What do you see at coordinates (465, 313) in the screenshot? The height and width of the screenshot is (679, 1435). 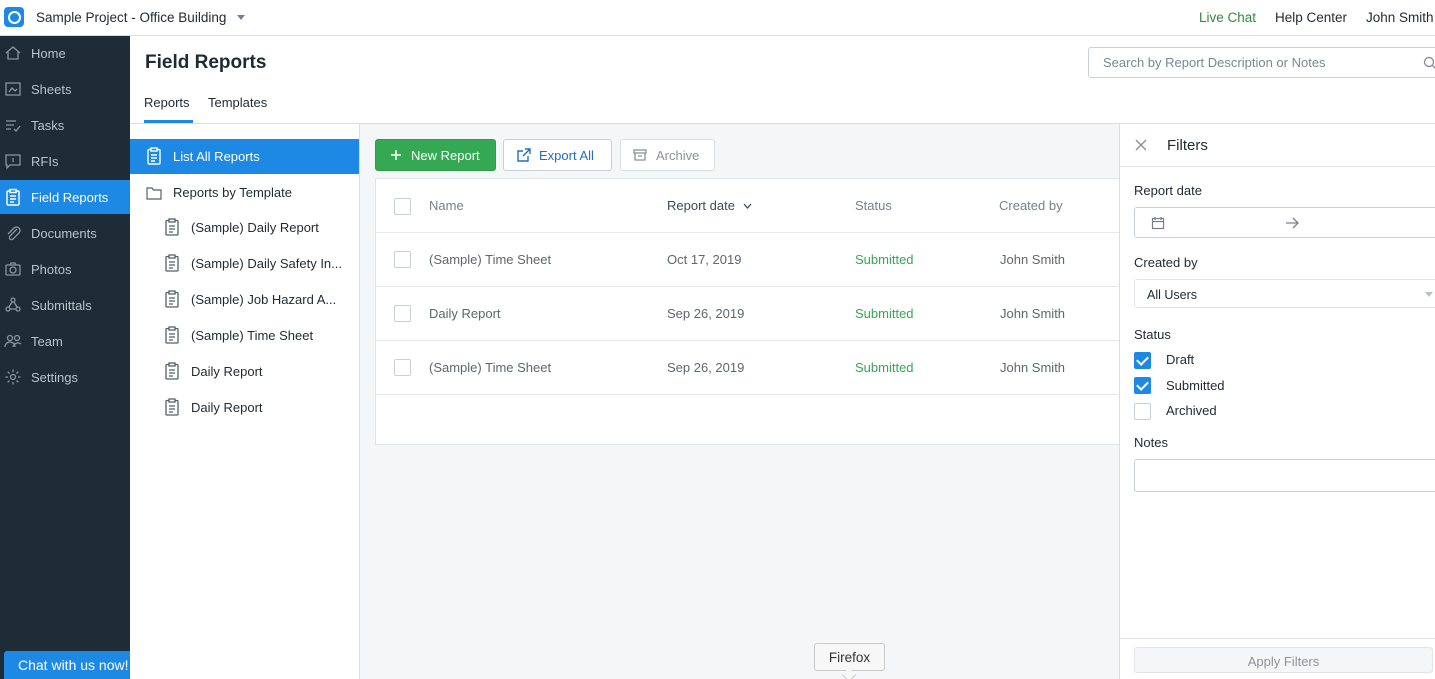 I see `report-name: Daily Report` at bounding box center [465, 313].